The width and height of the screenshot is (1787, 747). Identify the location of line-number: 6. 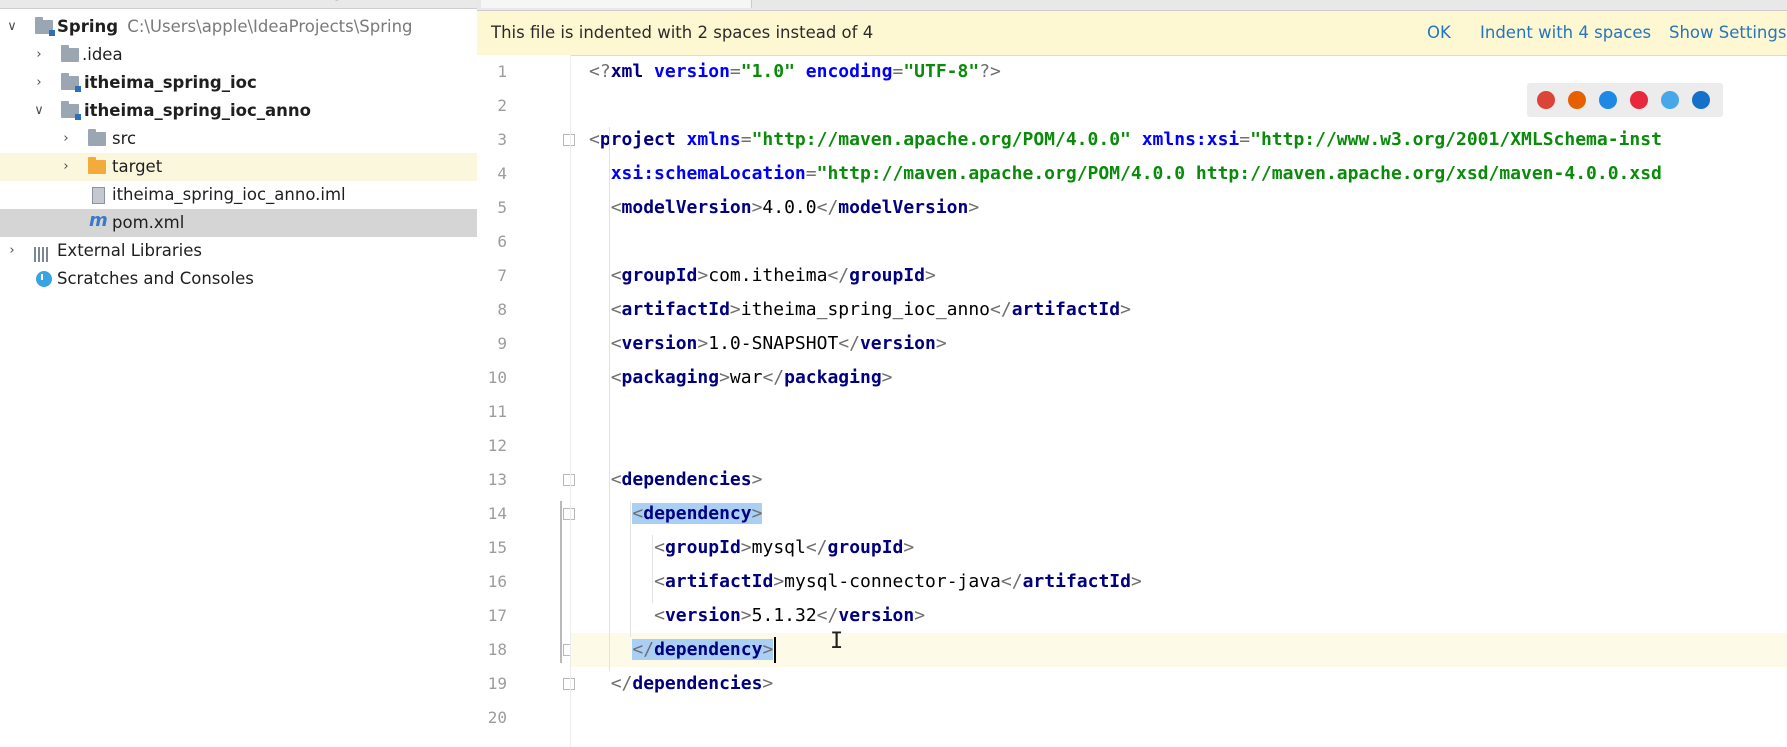
(502, 241).